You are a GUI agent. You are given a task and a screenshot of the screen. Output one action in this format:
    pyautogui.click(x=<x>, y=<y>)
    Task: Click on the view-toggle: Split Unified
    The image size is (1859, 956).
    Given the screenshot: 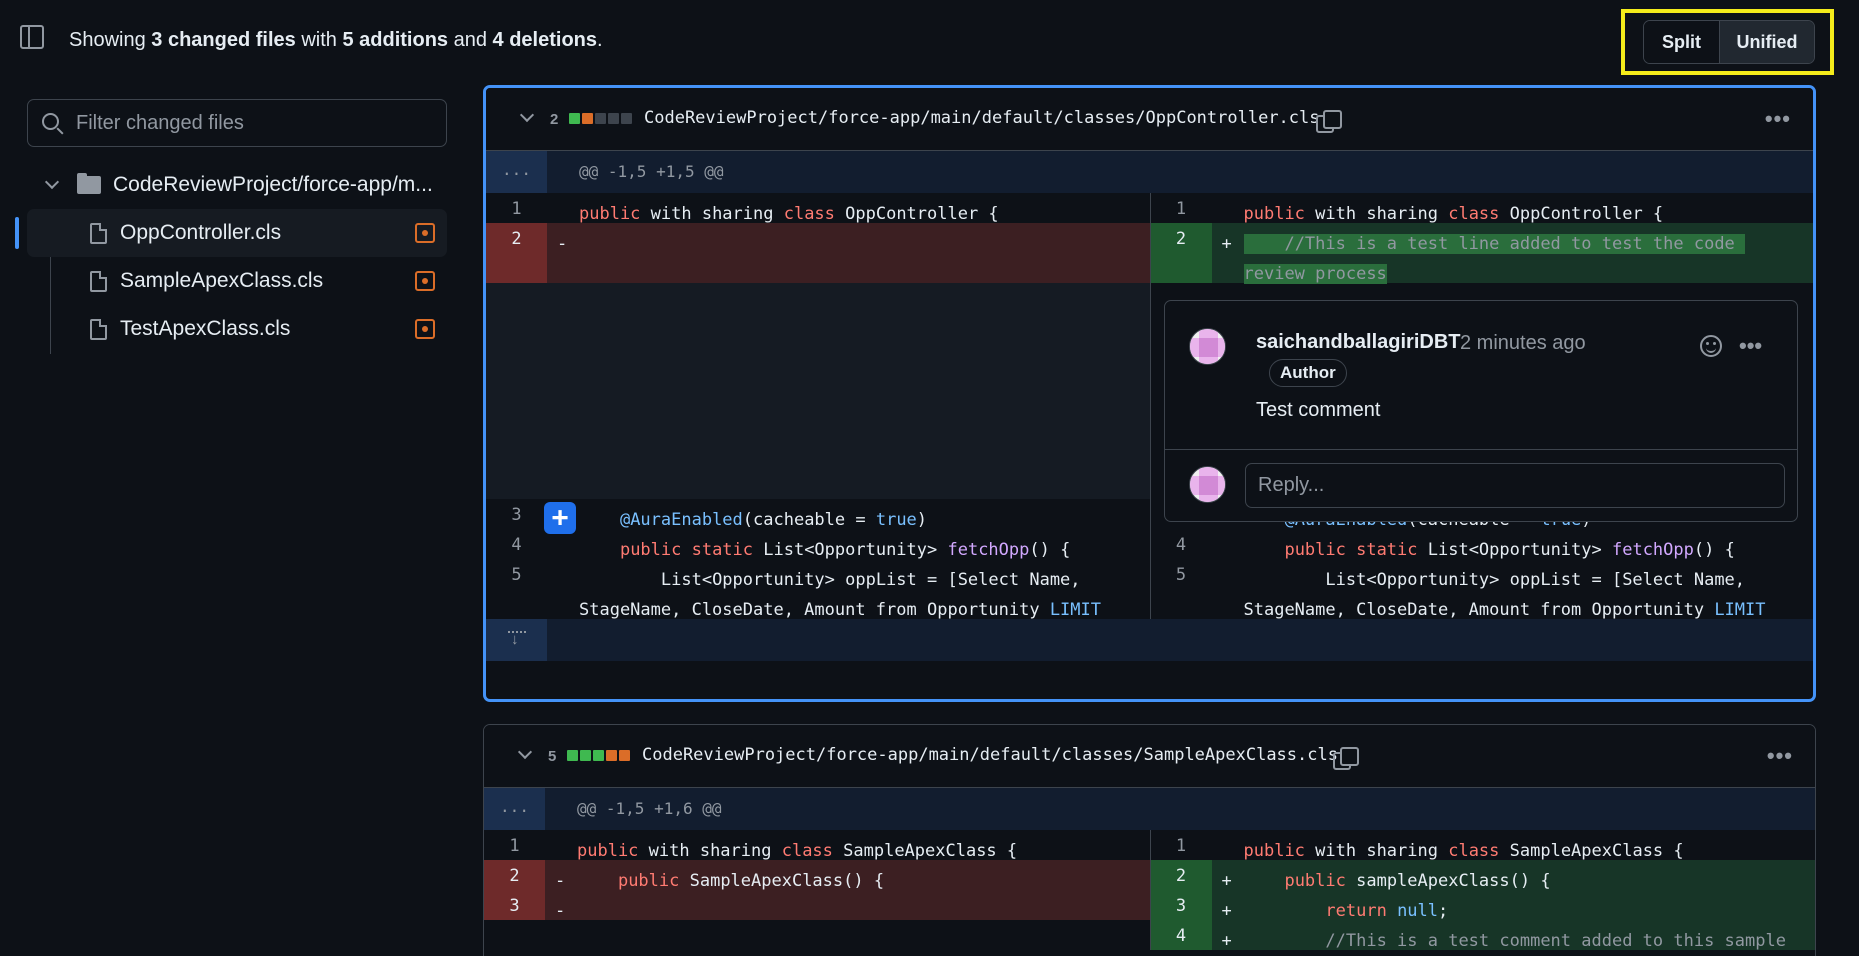 What is the action you would take?
    pyautogui.click(x=1729, y=42)
    